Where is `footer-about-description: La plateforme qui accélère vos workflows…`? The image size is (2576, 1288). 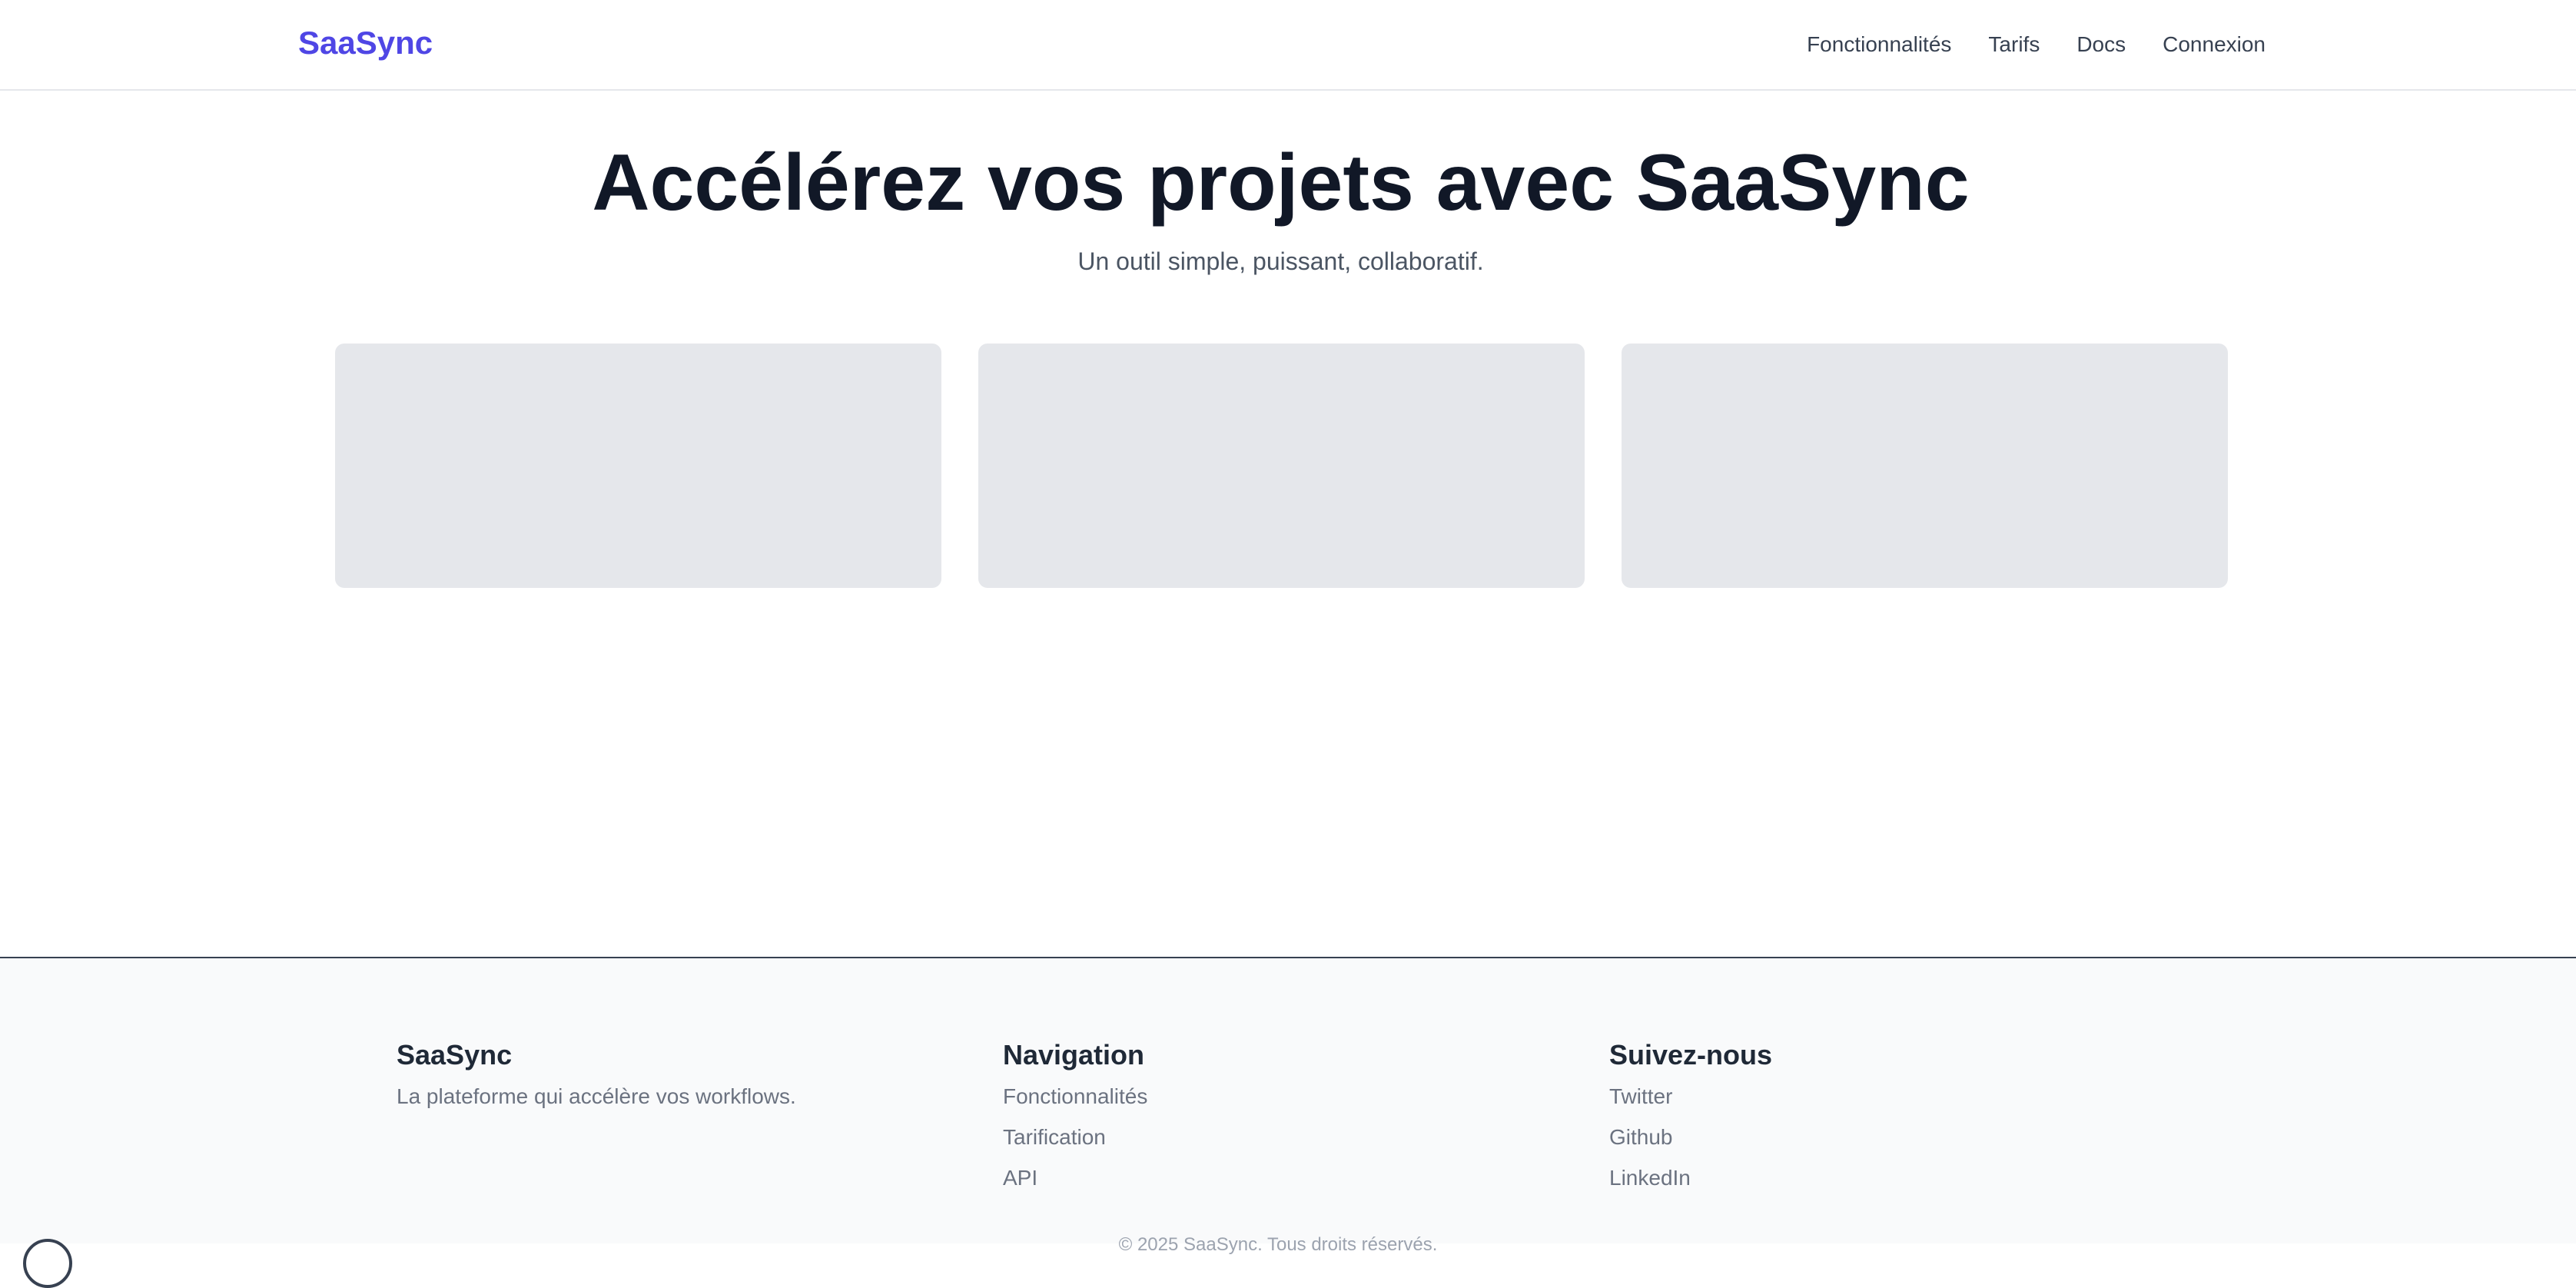
footer-about-description: La plateforme qui accélère vos workflows… is located at coordinates (596, 1096).